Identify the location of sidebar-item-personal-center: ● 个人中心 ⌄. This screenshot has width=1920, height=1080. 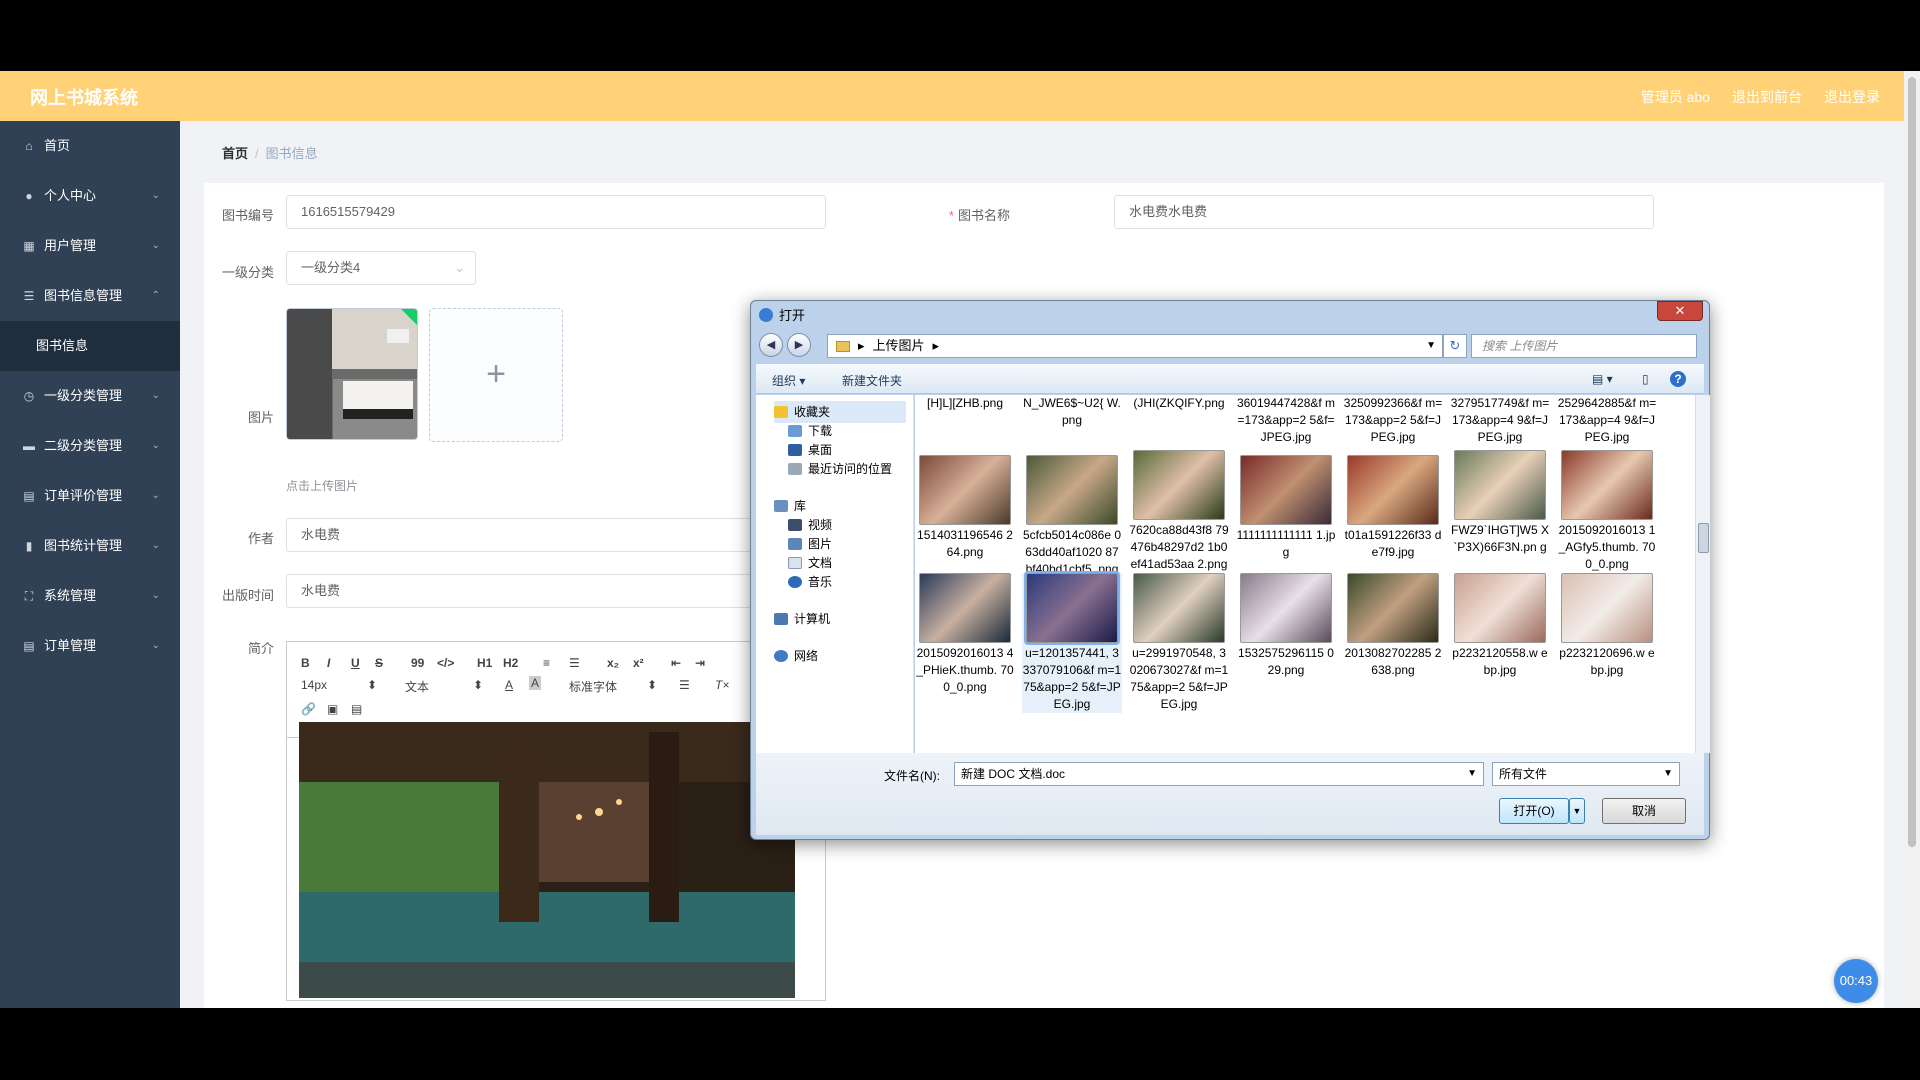
(90, 196).